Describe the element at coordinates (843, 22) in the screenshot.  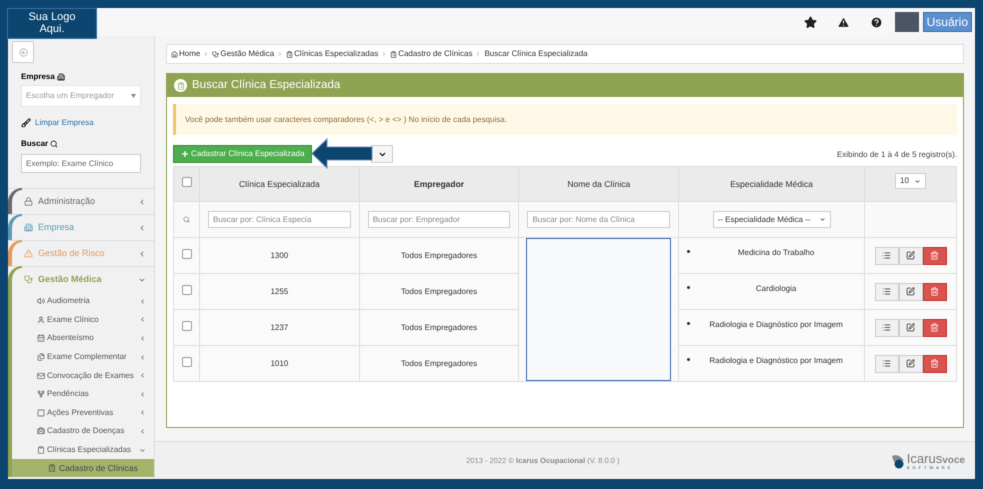
I see `warning-icon` at that location.